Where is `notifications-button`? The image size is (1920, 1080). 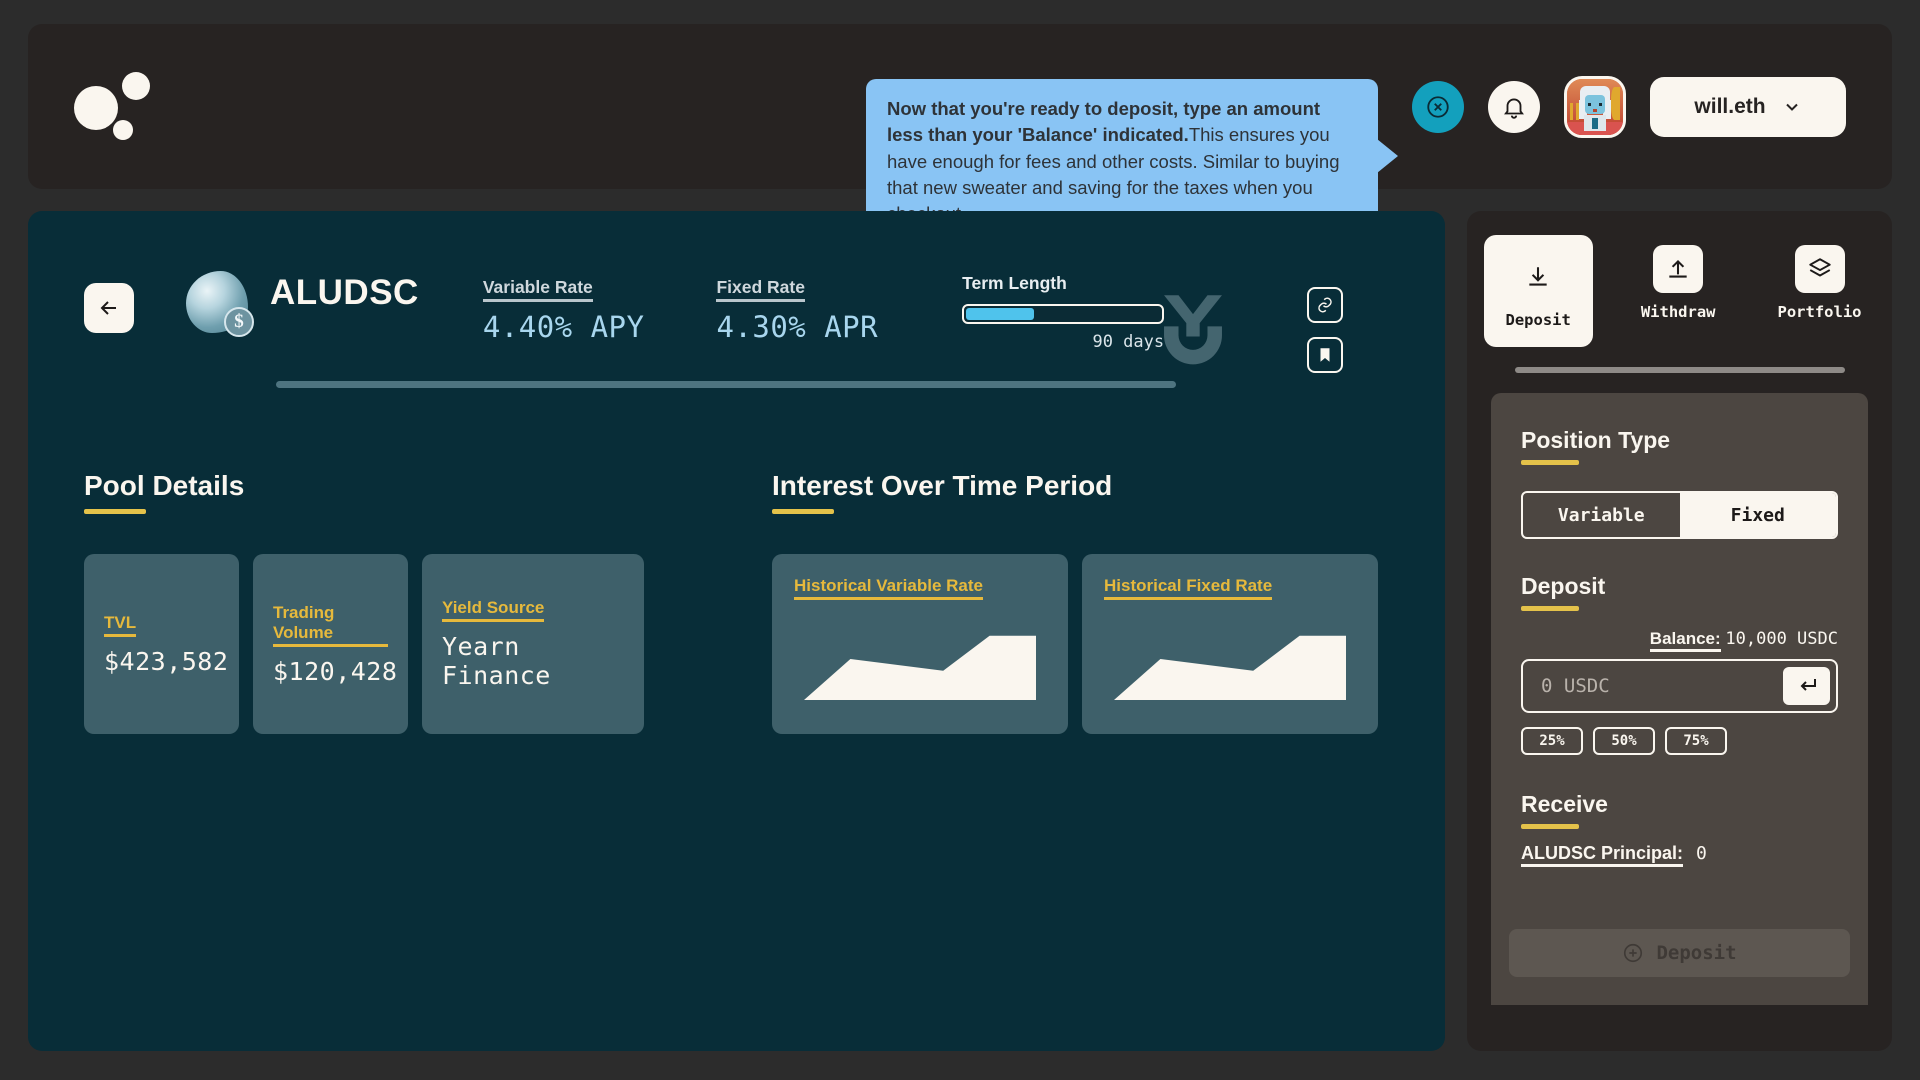
notifications-button is located at coordinates (1514, 106).